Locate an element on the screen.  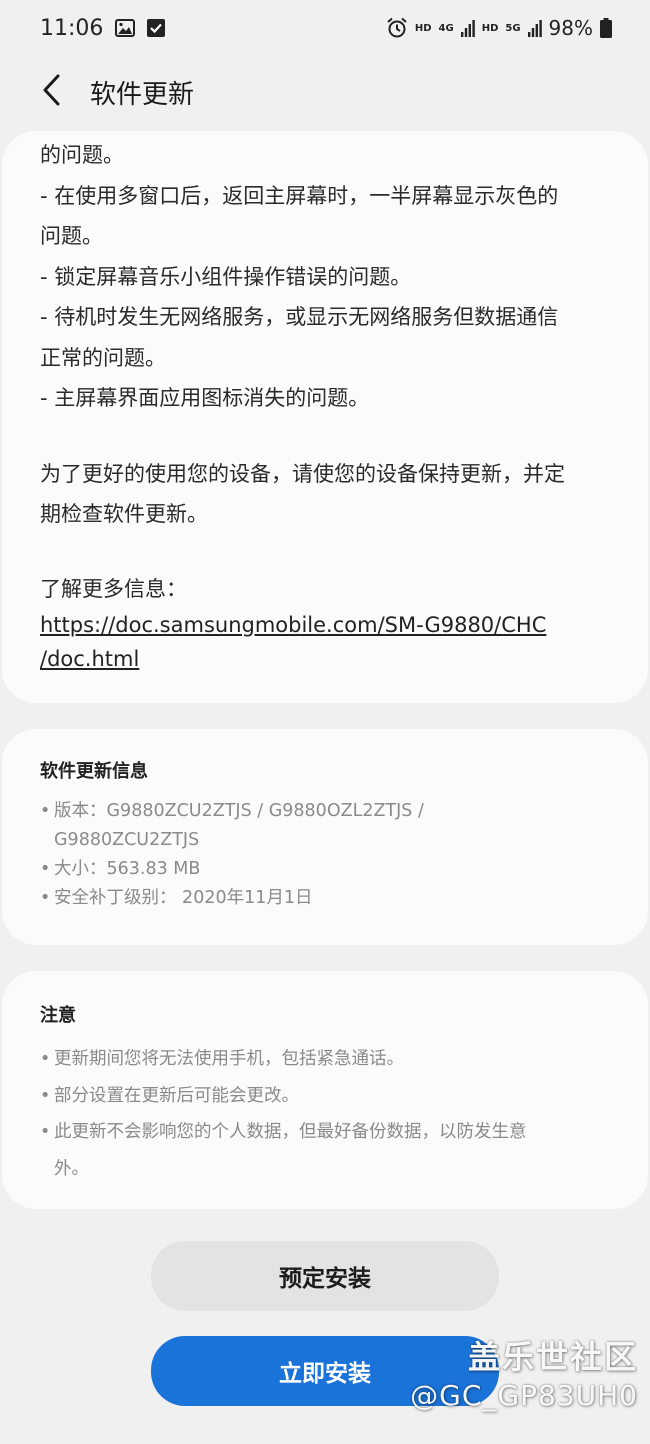
caution-item: 部分设置在更新后可能会更改。 is located at coordinates (326, 1096).